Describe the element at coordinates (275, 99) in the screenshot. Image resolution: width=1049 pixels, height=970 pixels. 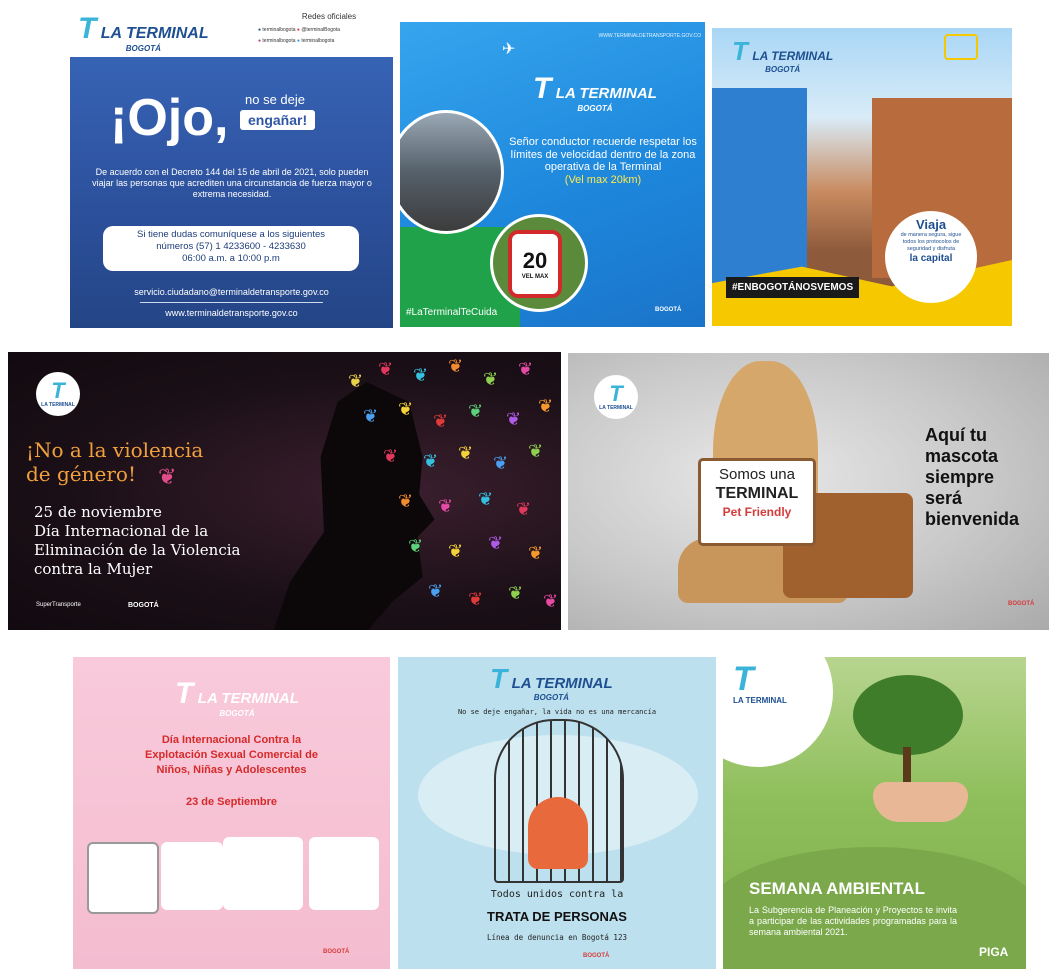
I see `headline-no-se-deje: no se deje` at that location.